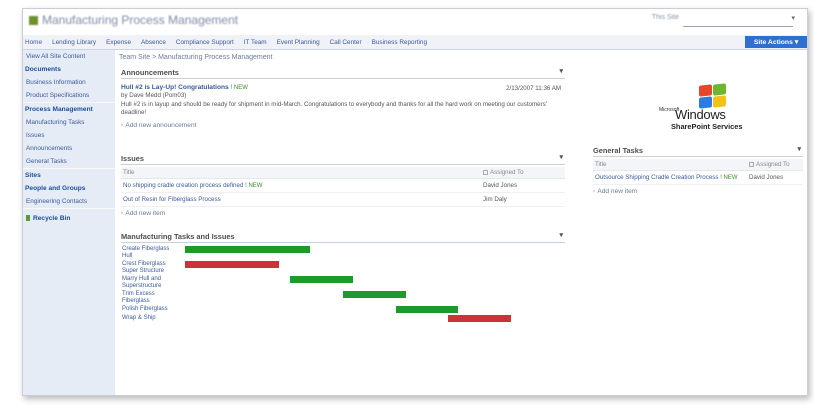 The height and width of the screenshot is (406, 814). Describe the element at coordinates (69, 135) in the screenshot. I see `sidebar-item-issues: Issues` at that location.